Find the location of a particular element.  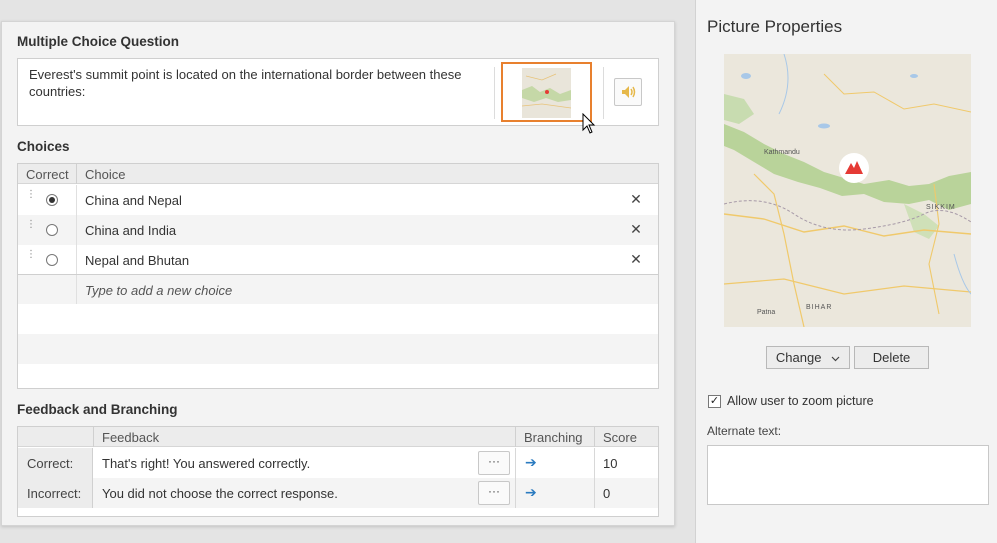

column-header-choice: Choice is located at coordinates (105, 174).